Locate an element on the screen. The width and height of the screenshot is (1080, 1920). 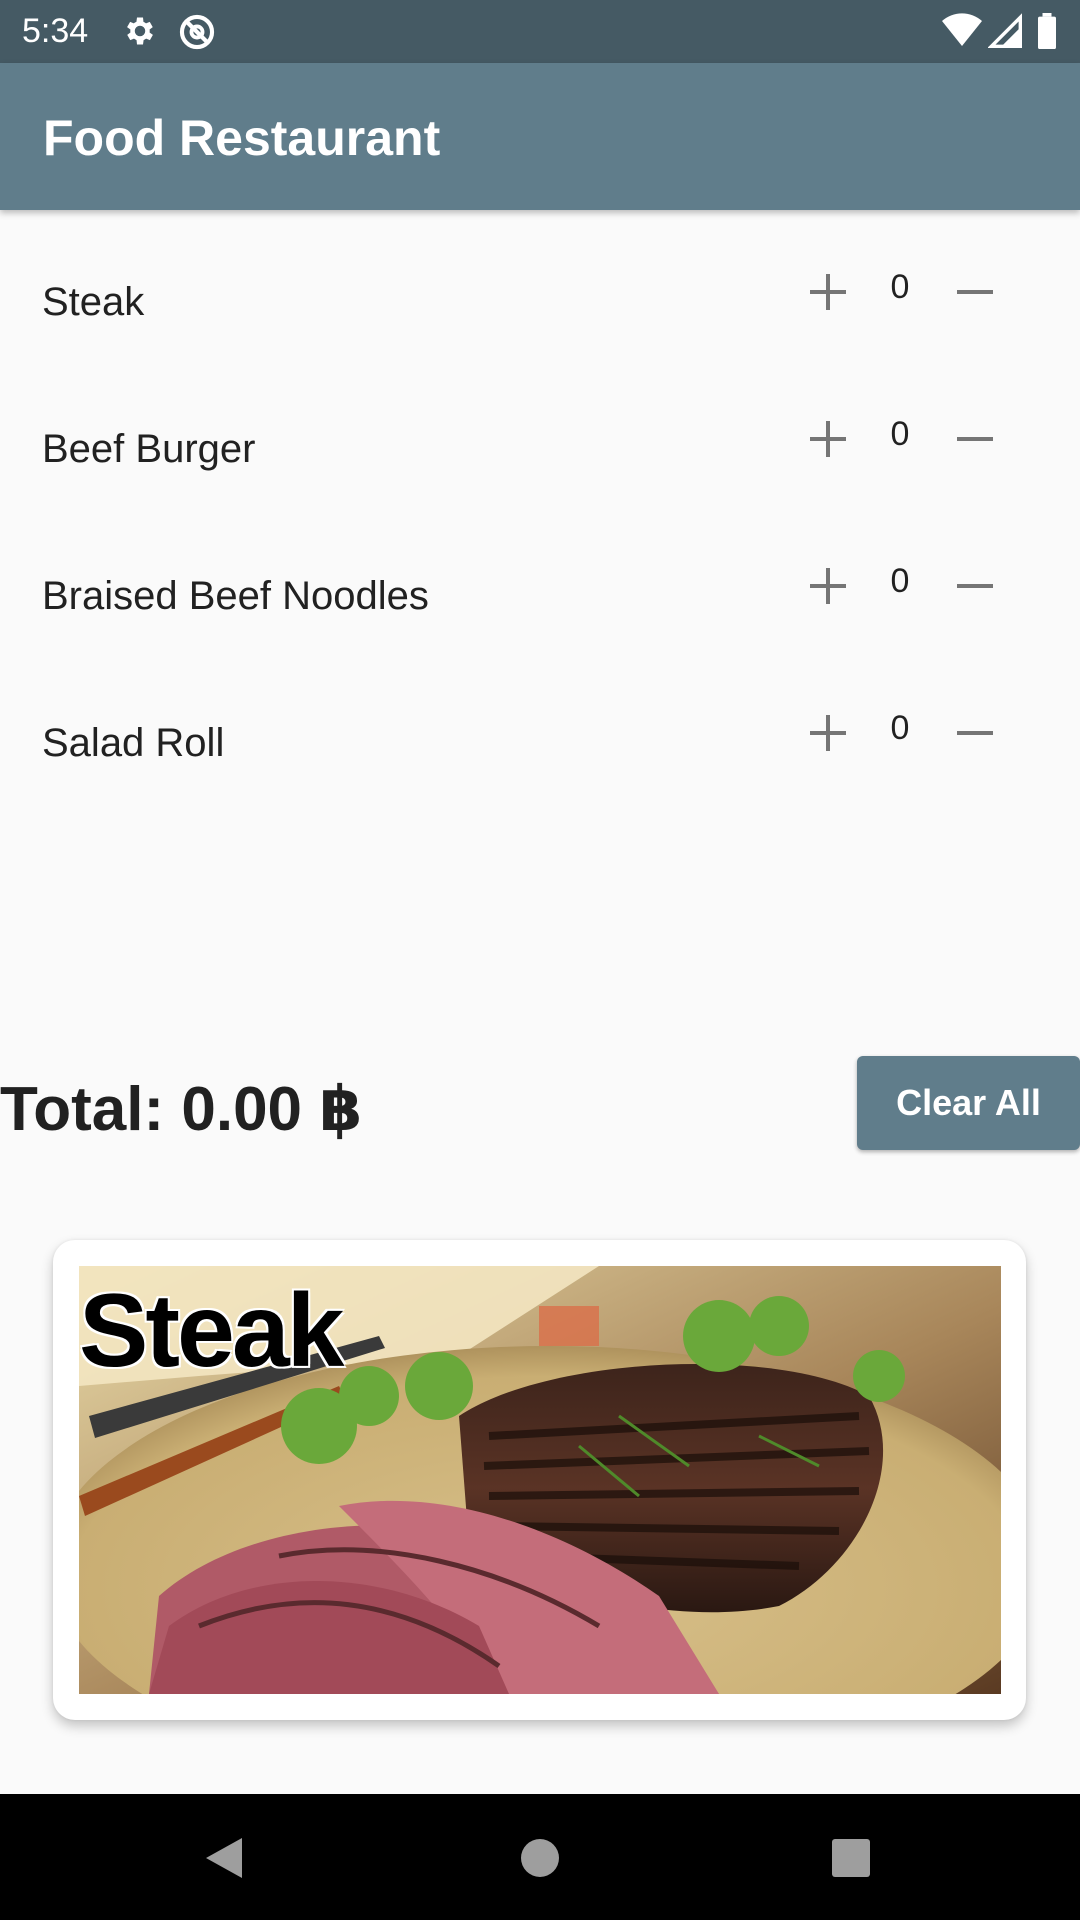
back-icon is located at coordinates (224, 1860).